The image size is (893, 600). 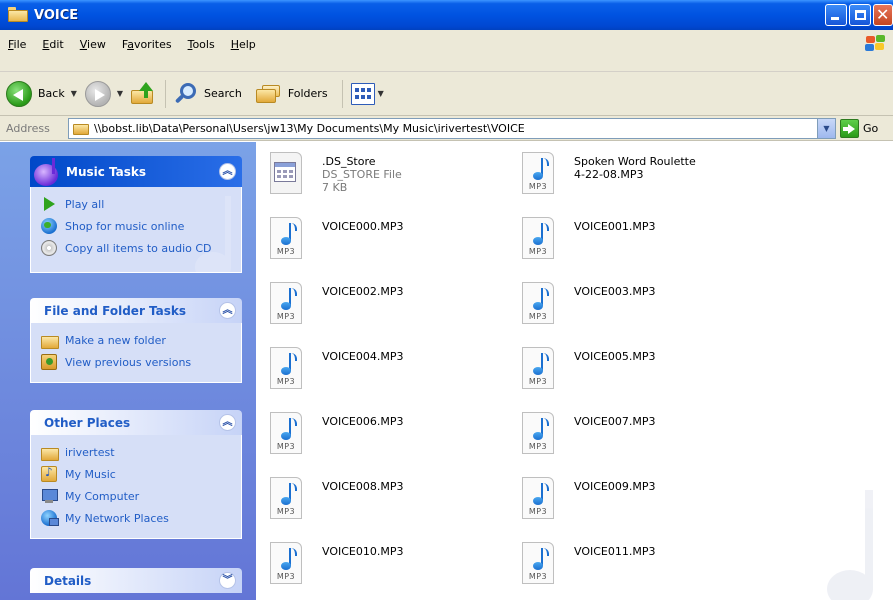 I want to click on music-tasks-title: Music Tasks, so click(x=106, y=171).